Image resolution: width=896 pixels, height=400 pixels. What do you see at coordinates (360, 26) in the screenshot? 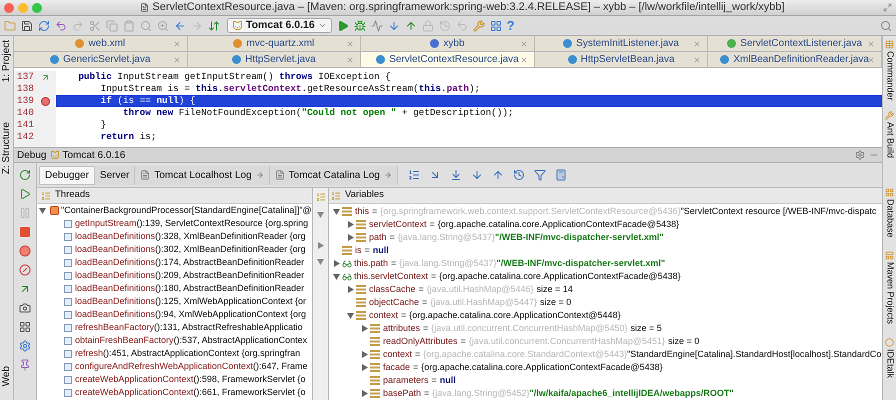
I see `debug-icon` at bounding box center [360, 26].